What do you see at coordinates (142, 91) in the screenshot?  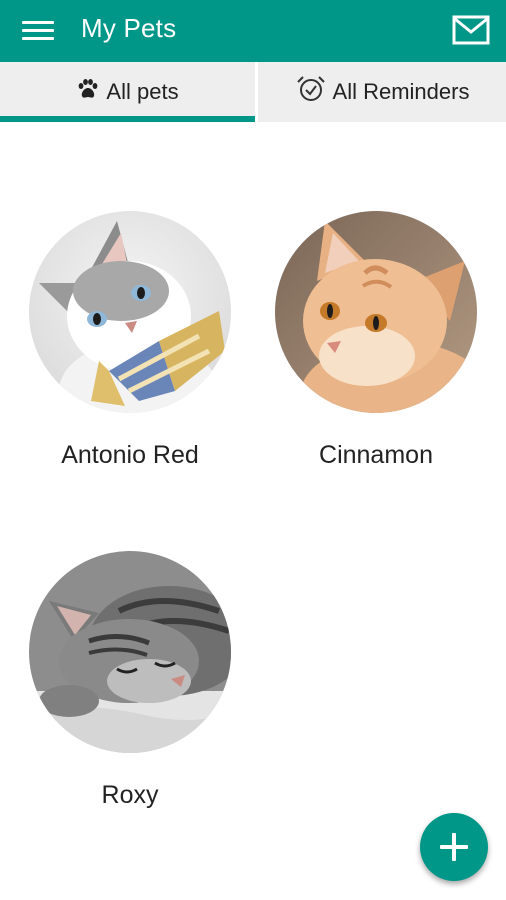 I see `tab-all-pets-label: All pets` at bounding box center [142, 91].